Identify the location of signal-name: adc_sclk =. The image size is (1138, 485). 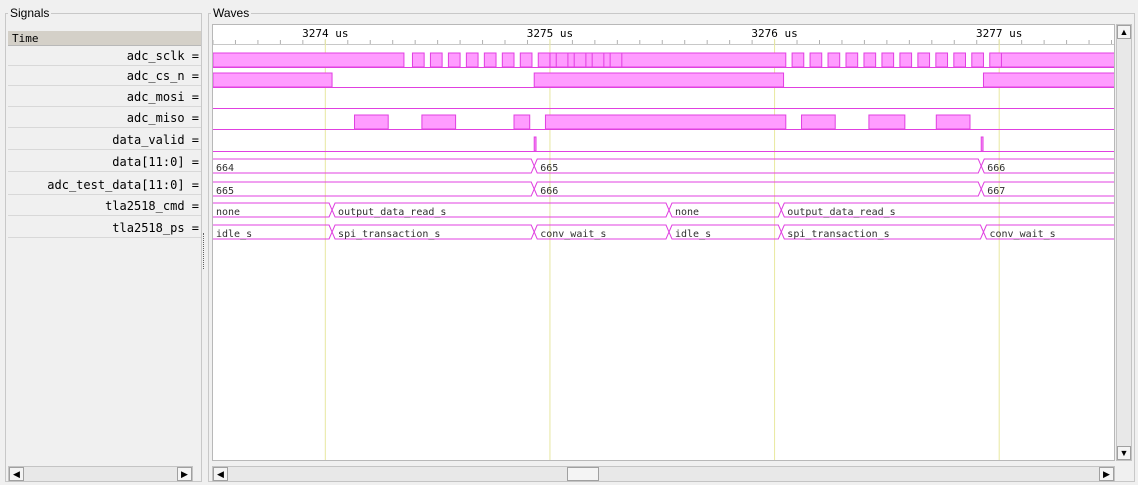
(162, 56).